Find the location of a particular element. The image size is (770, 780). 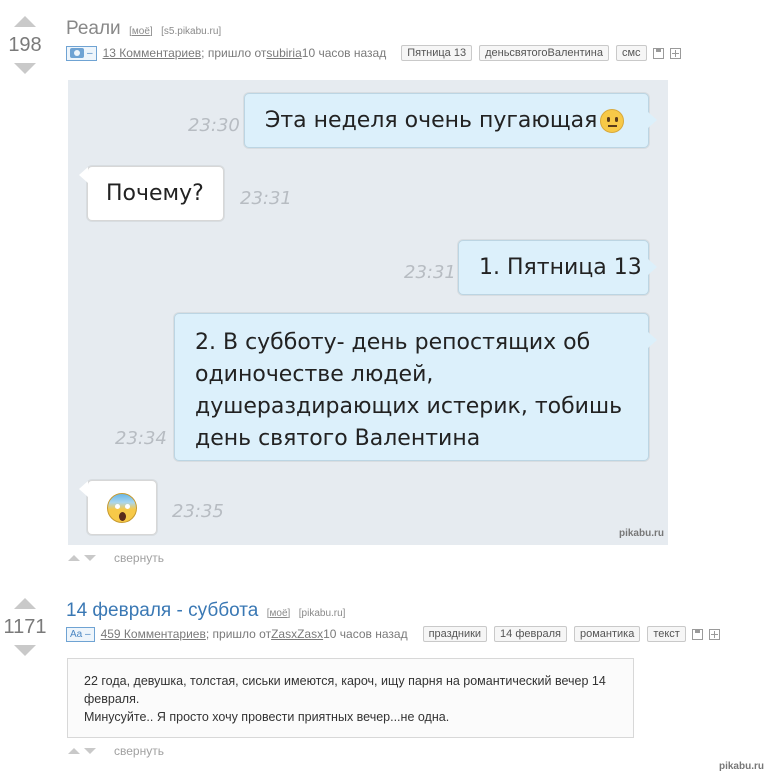

post-title: Реали is located at coordinates (93, 28).